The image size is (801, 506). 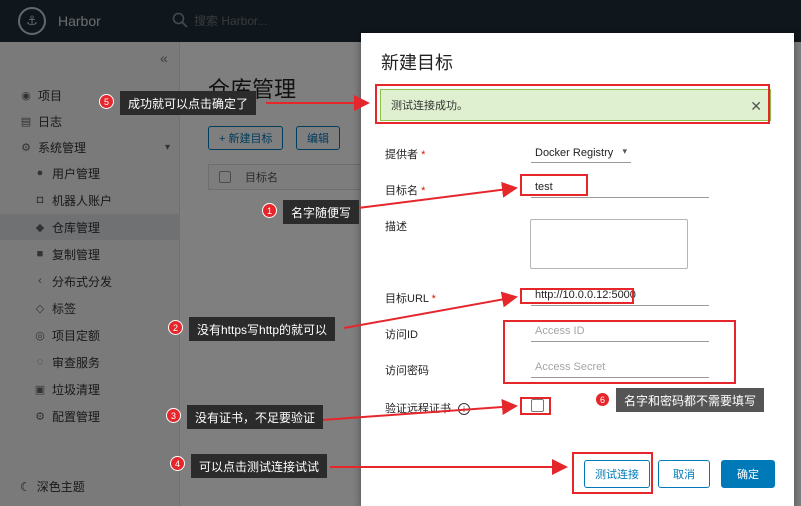 What do you see at coordinates (748, 474) in the screenshot?
I see `ok-button: 确定` at bounding box center [748, 474].